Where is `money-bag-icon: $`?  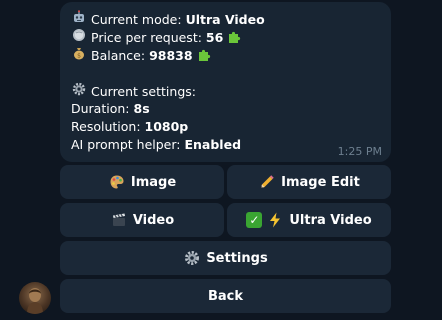 money-bag-icon: $ is located at coordinates (79, 55).